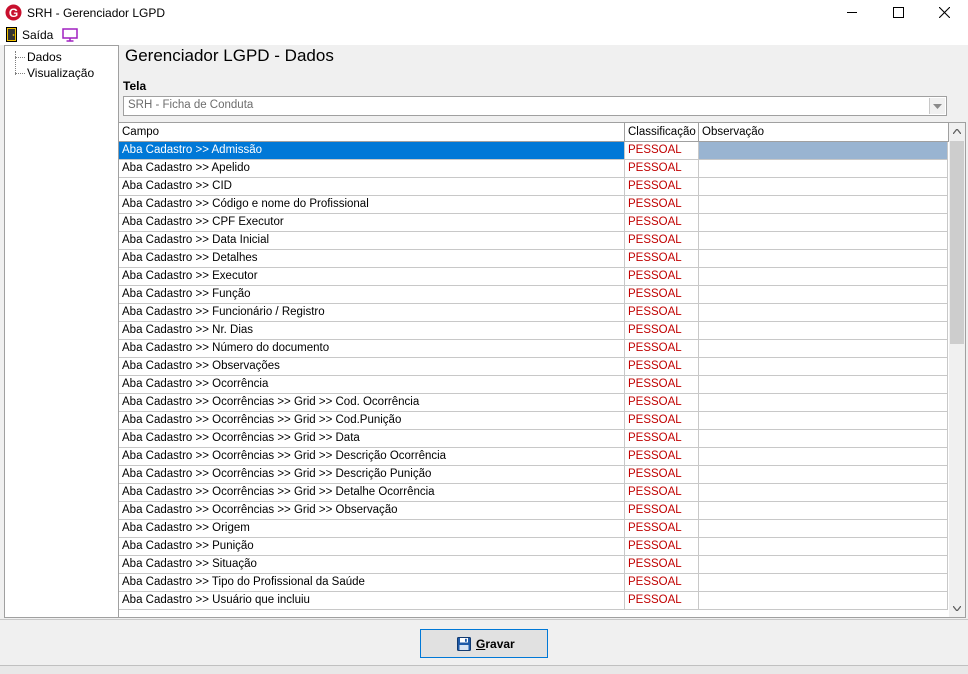  I want to click on column-header-campo: Campo, so click(372, 132).